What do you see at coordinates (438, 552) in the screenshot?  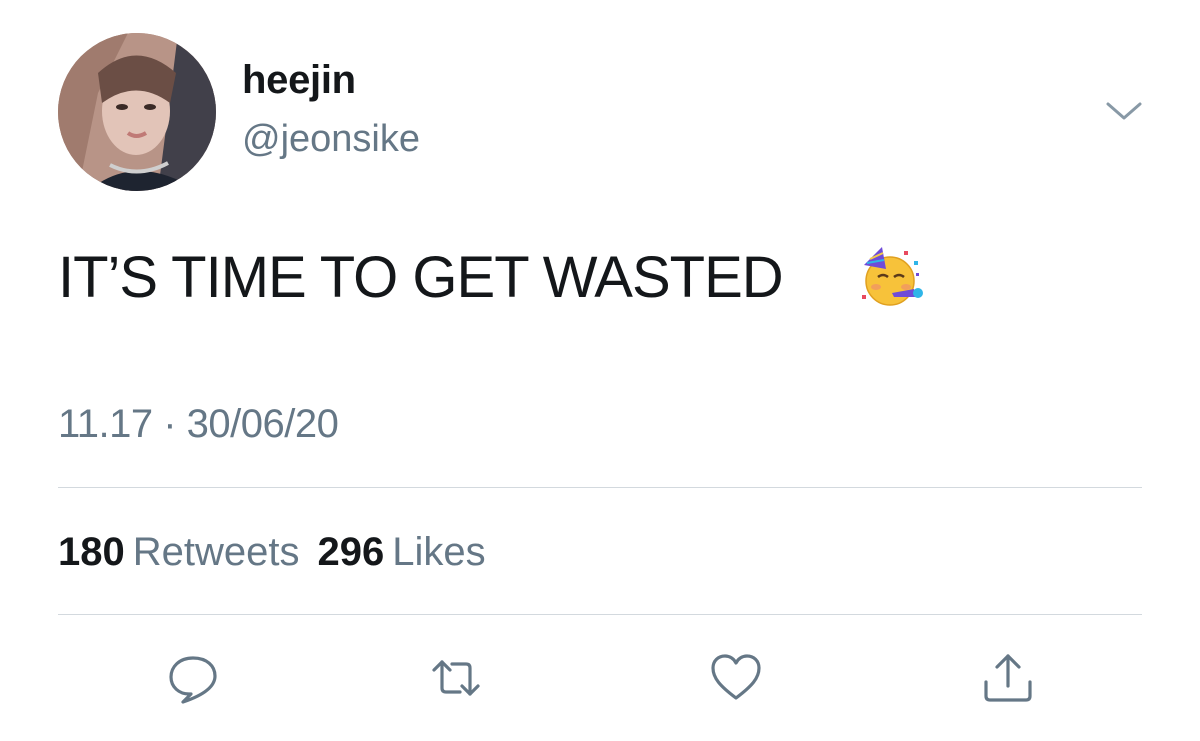 I see `likes-label: Likes` at bounding box center [438, 552].